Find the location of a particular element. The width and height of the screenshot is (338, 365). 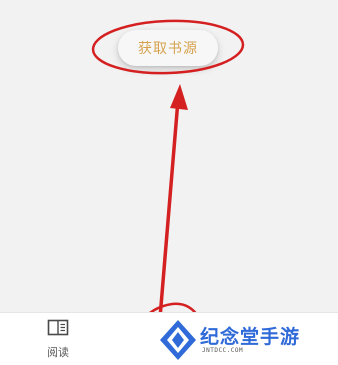

watermark-text: 纪念堂手游 is located at coordinates (250, 337).